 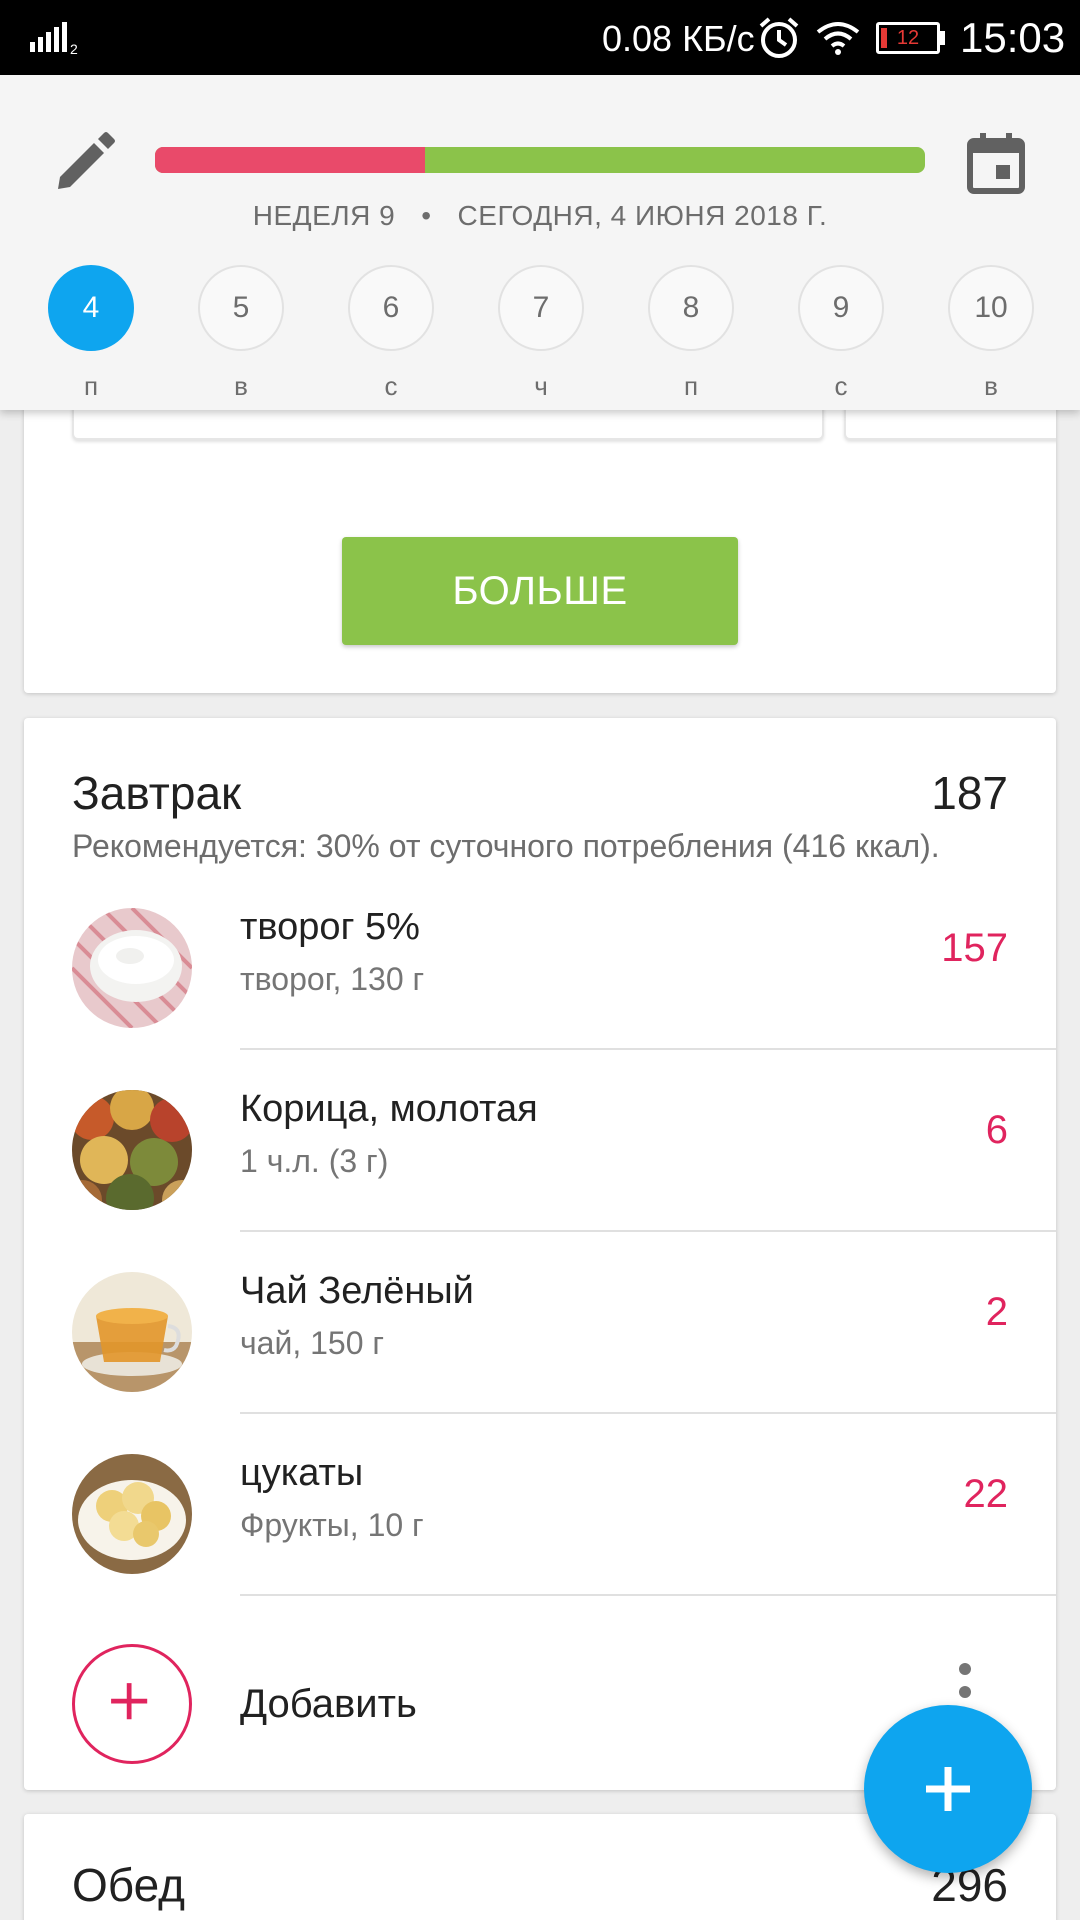 What do you see at coordinates (1013, 37) in the screenshot?
I see `clock: 15:03` at bounding box center [1013, 37].